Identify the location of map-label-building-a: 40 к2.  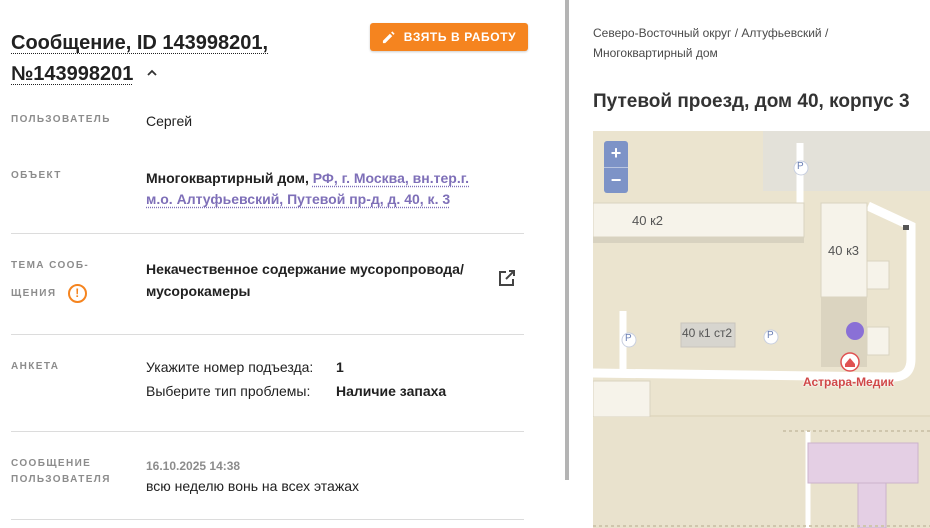
(647, 220).